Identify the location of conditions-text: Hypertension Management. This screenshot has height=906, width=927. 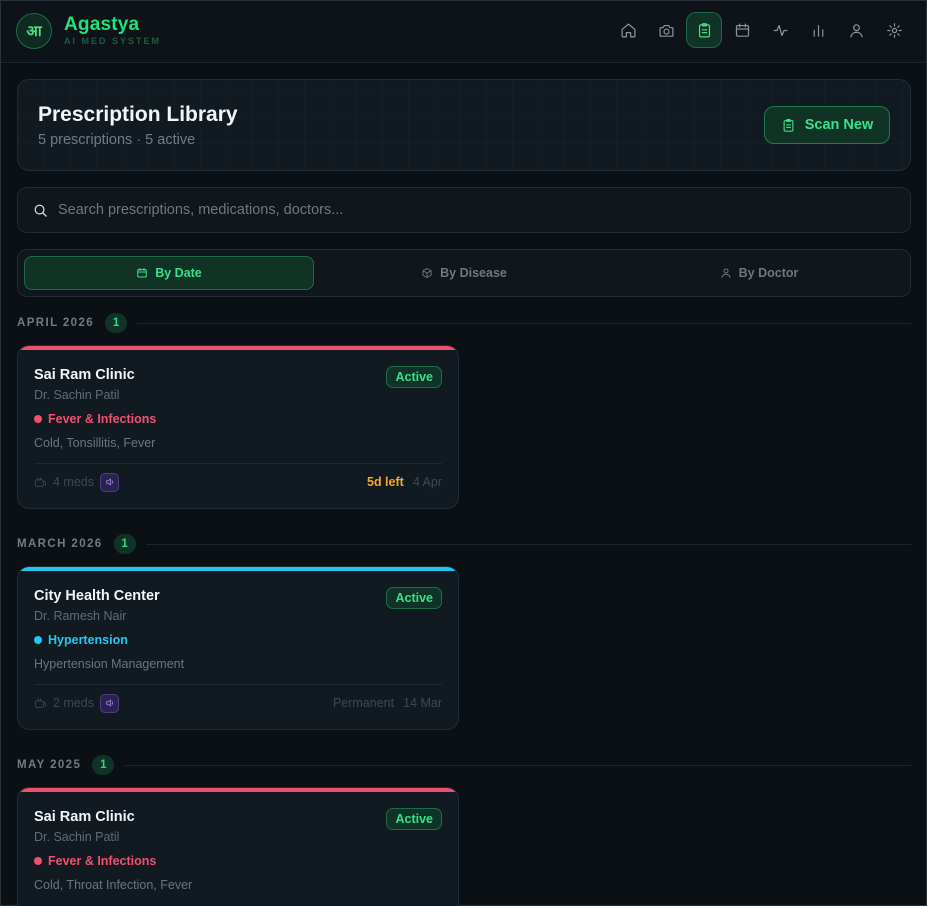
(109, 664).